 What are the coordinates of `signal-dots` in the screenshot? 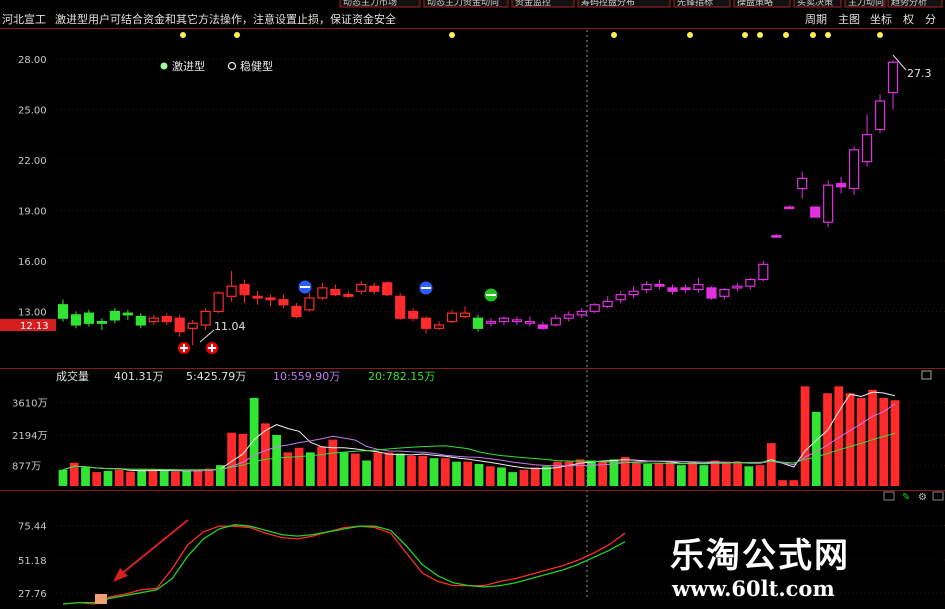 It's located at (531, 35).